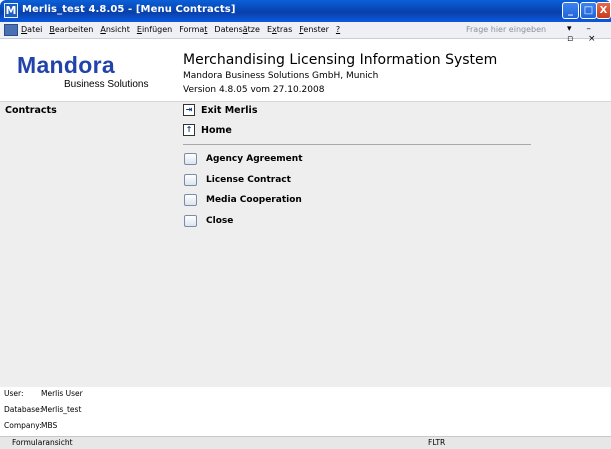 This screenshot has width=611, height=449. Describe the element at coordinates (248, 180) in the screenshot. I see `option-label: License Contract` at that location.